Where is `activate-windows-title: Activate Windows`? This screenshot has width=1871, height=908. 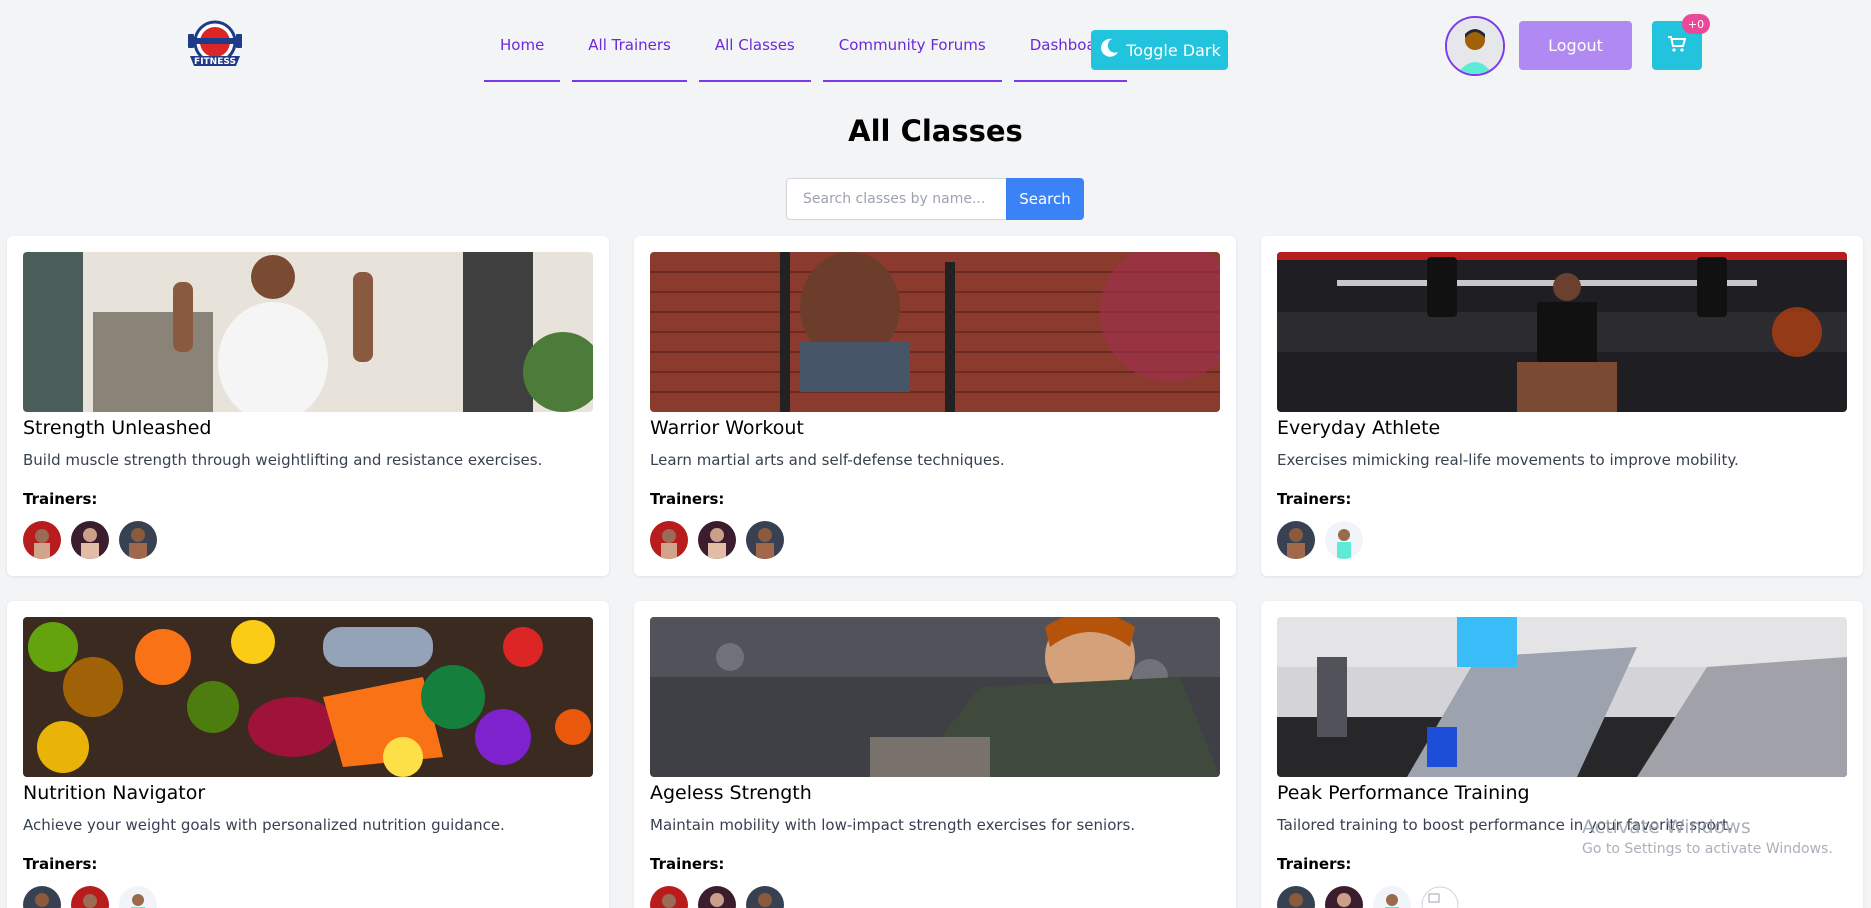
activate-windows-title: Activate Windows is located at coordinates (1666, 827).